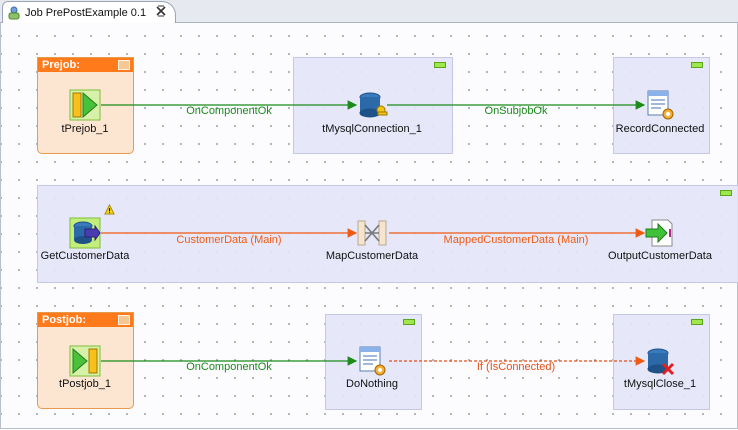 This screenshot has height=430, width=738. What do you see at coordinates (372, 256) in the screenshot?
I see `component-label-mapcustomerdata: MapCustomerData` at bounding box center [372, 256].